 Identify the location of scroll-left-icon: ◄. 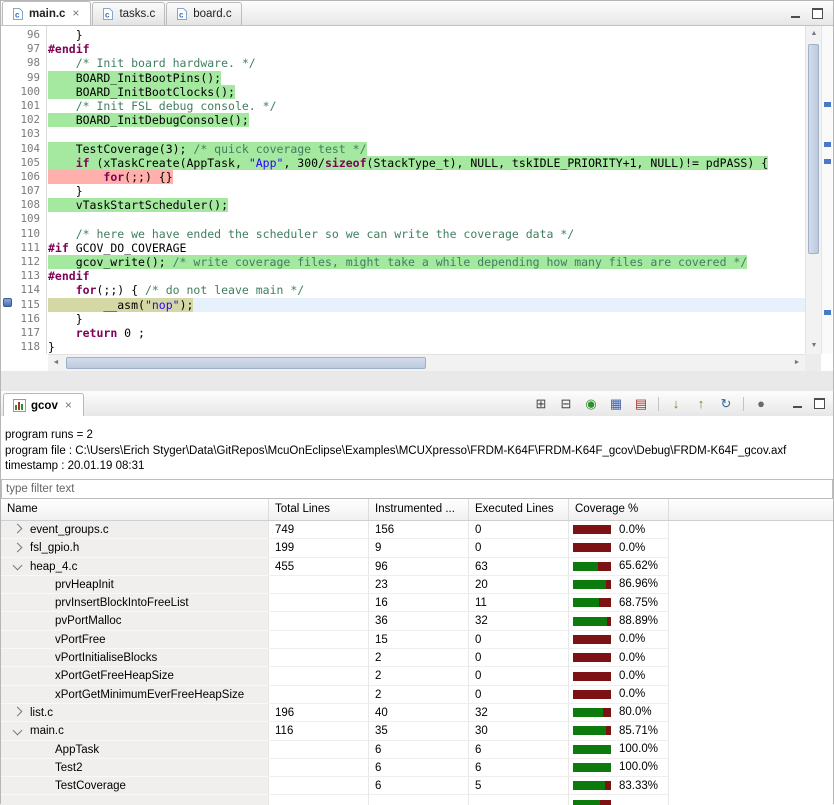
(56, 363).